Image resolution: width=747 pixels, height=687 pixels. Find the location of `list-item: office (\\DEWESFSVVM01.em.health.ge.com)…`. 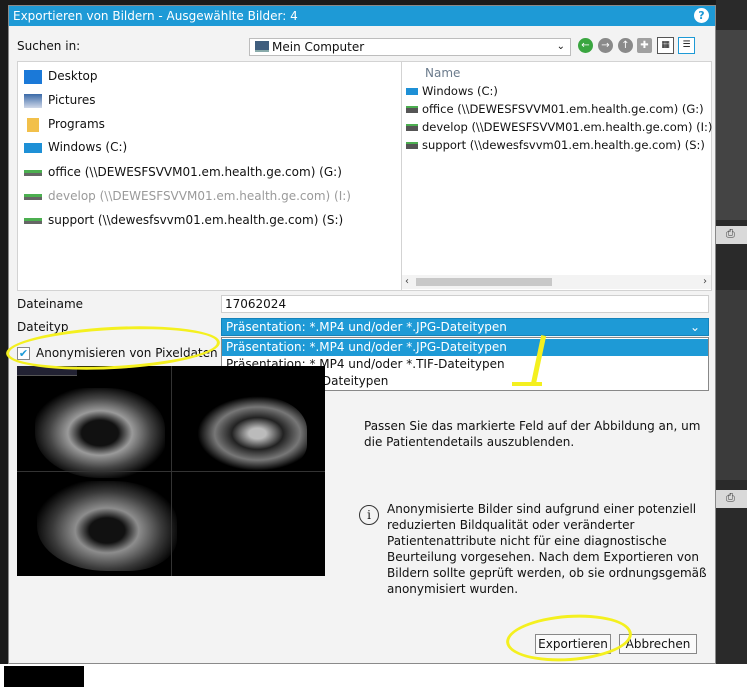

list-item: office (\\DEWESFSVVM01.em.health.ge.com)… is located at coordinates (555, 109).